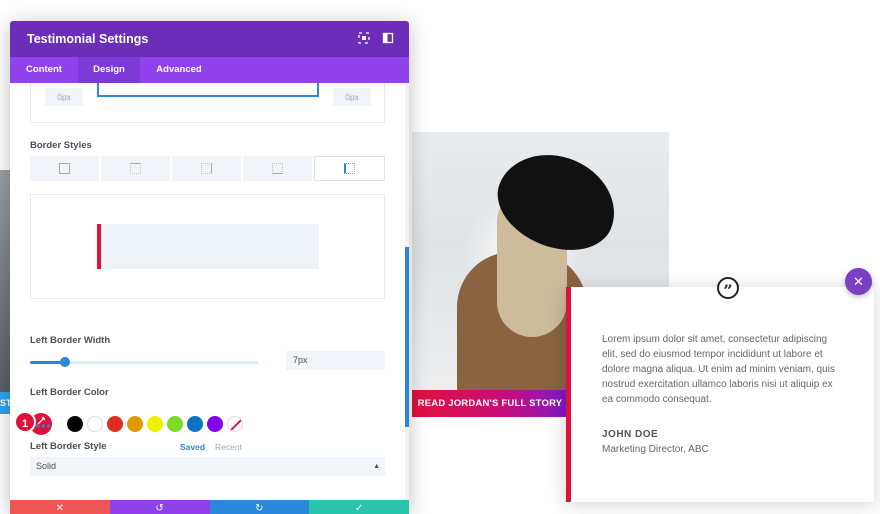 This screenshot has width=880, height=514. Describe the element at coordinates (228, 447) in the screenshot. I see `recent-tab: Recent` at that location.